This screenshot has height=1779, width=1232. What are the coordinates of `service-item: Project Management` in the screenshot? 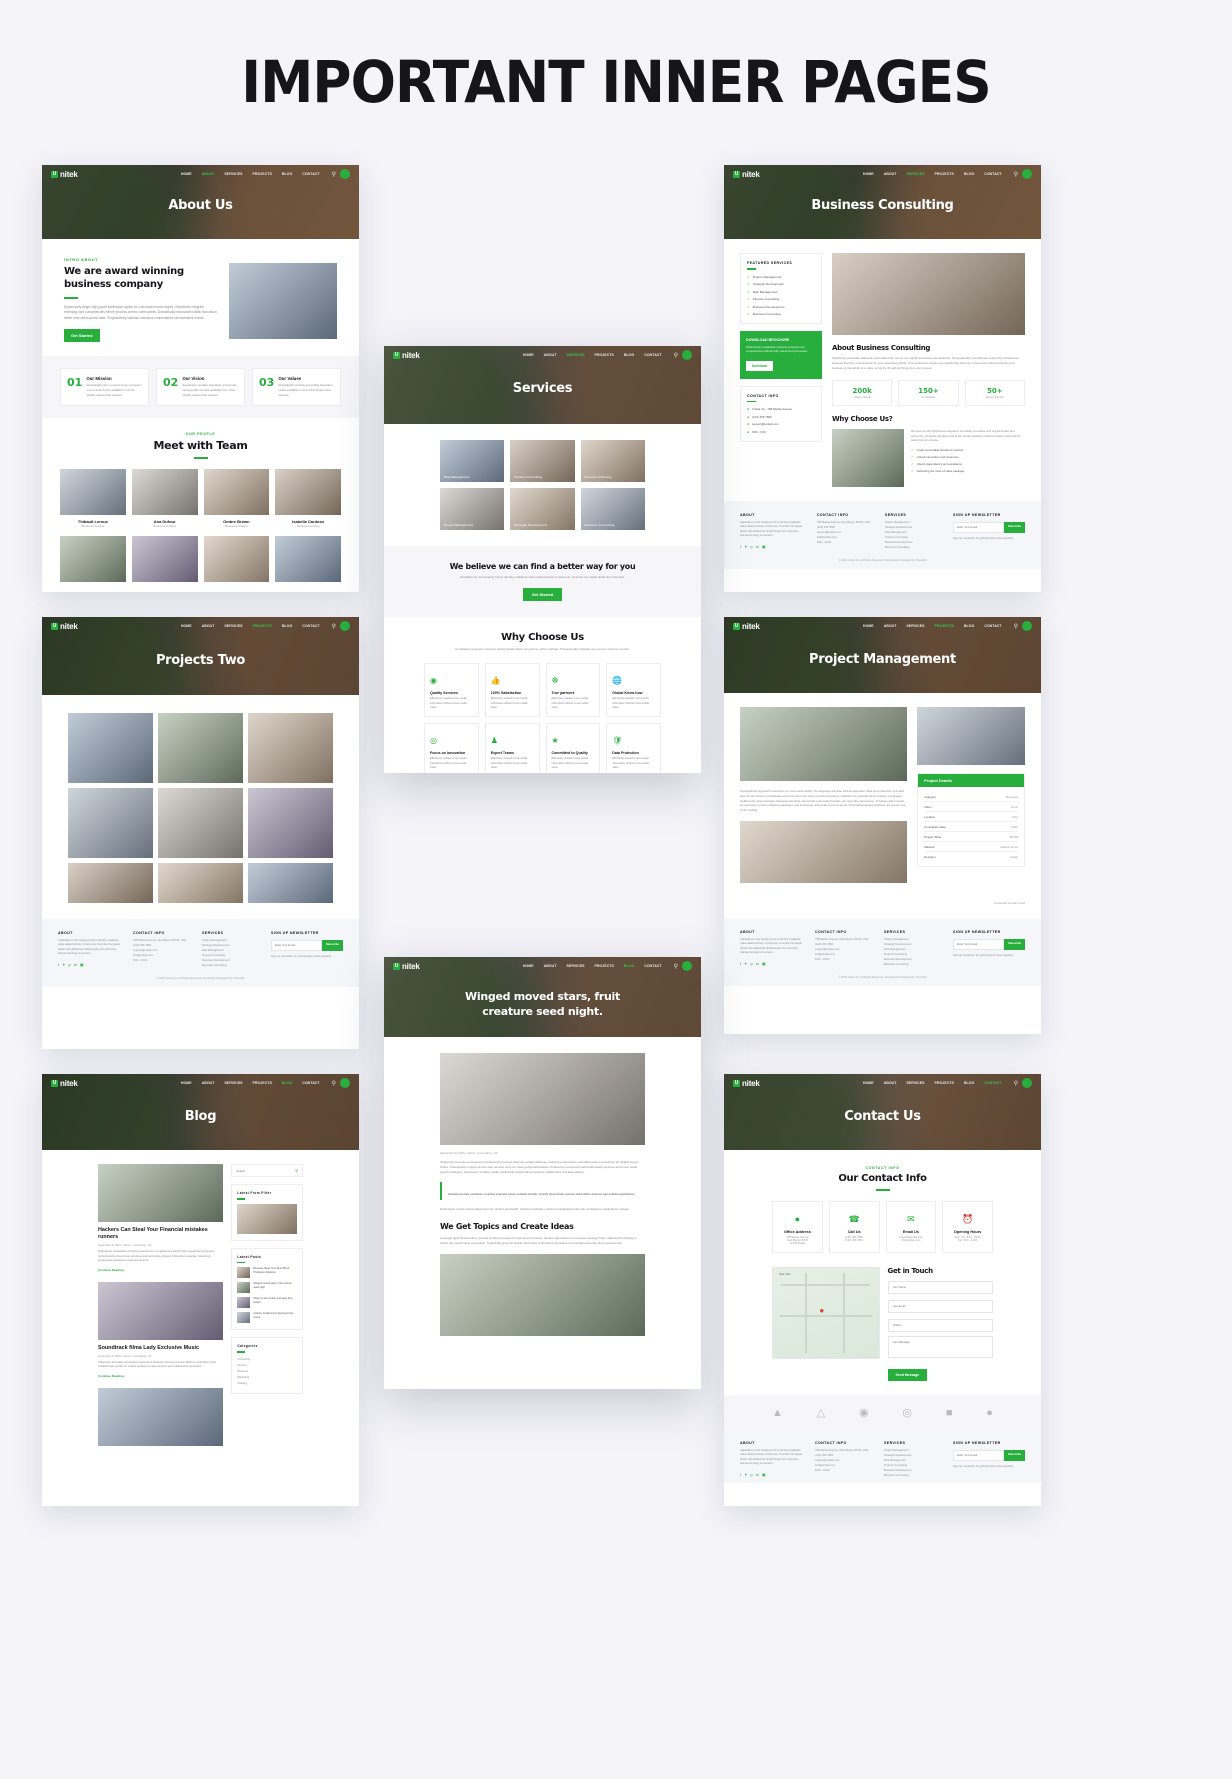 It's located at (767, 277).